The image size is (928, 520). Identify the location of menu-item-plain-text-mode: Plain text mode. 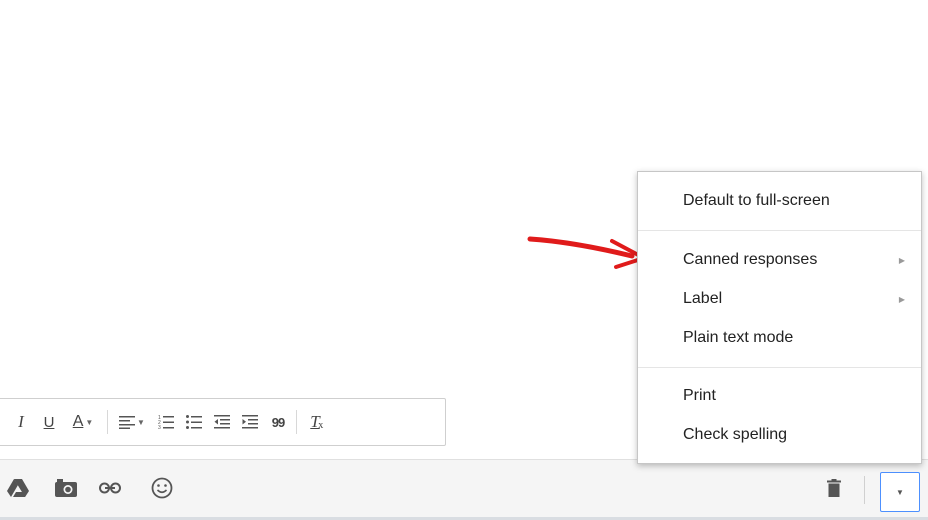
(779, 338).